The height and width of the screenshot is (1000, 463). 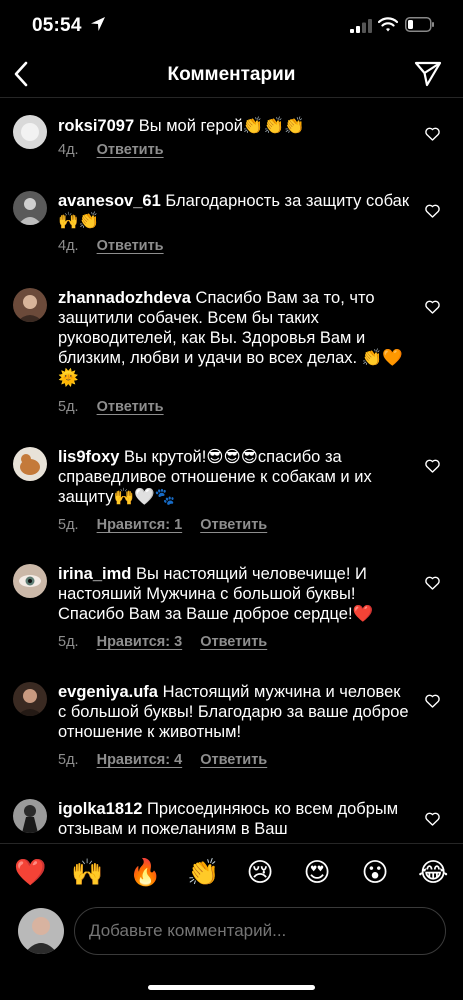 I want to click on status-time: 05:54, so click(x=57, y=25).